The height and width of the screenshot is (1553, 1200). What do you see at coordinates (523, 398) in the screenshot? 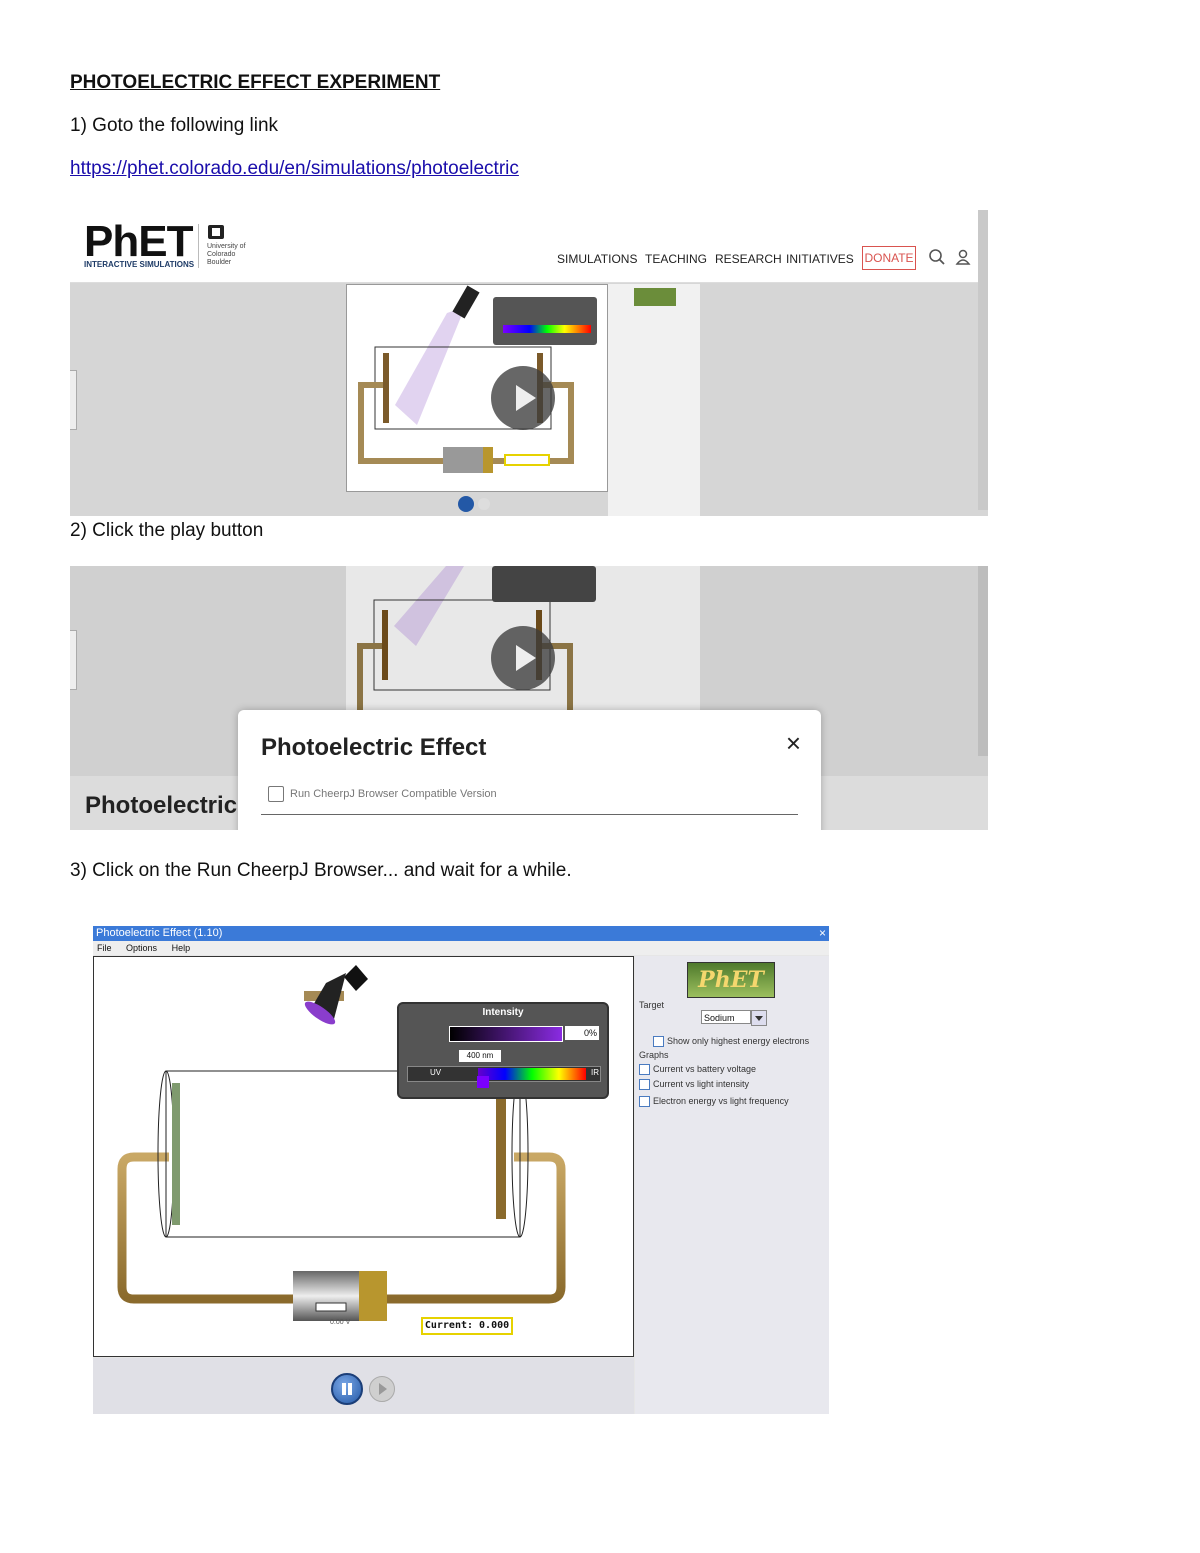
I see `play-icon` at bounding box center [523, 398].